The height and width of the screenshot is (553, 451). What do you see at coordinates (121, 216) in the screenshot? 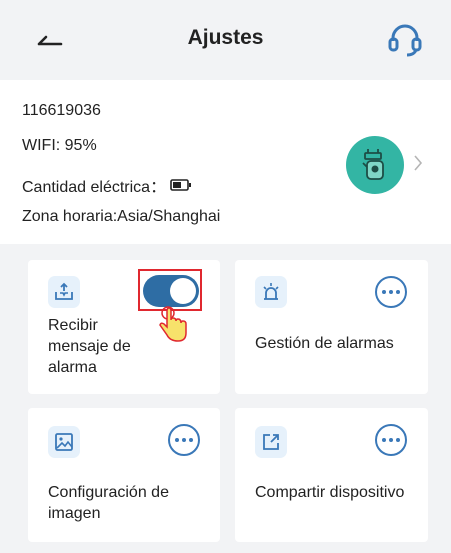
I see `timezone: Zona horaria:Asia/Shanghai` at bounding box center [121, 216].